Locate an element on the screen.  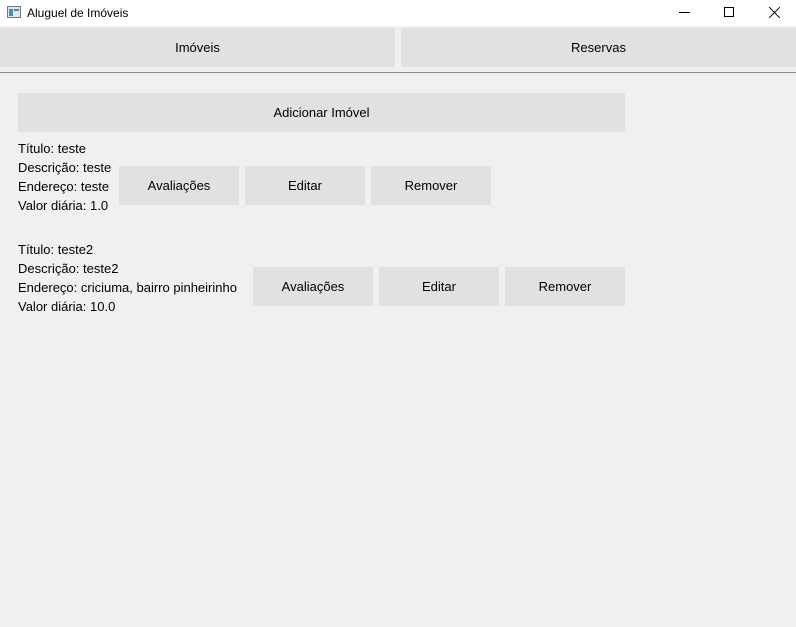
property-description: Descrição: teste2 is located at coordinates (68, 268).